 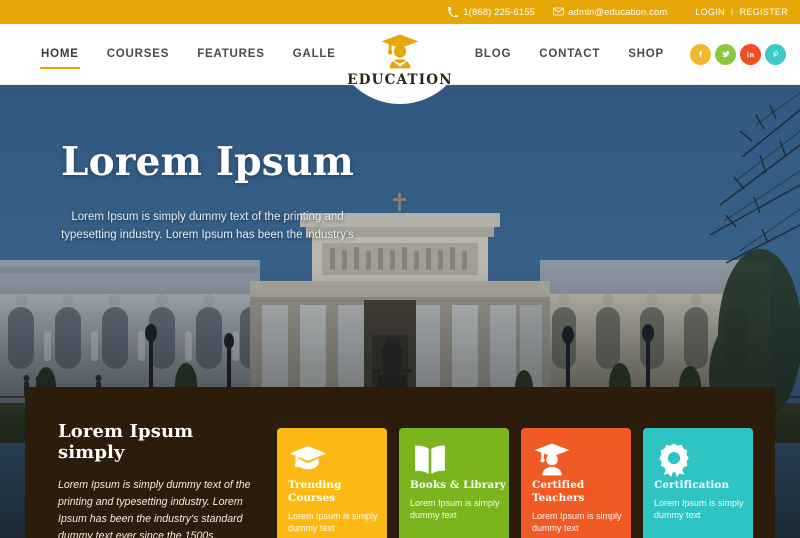 What do you see at coordinates (581, 460) in the screenshot?
I see `graduate-person-icon` at bounding box center [581, 460].